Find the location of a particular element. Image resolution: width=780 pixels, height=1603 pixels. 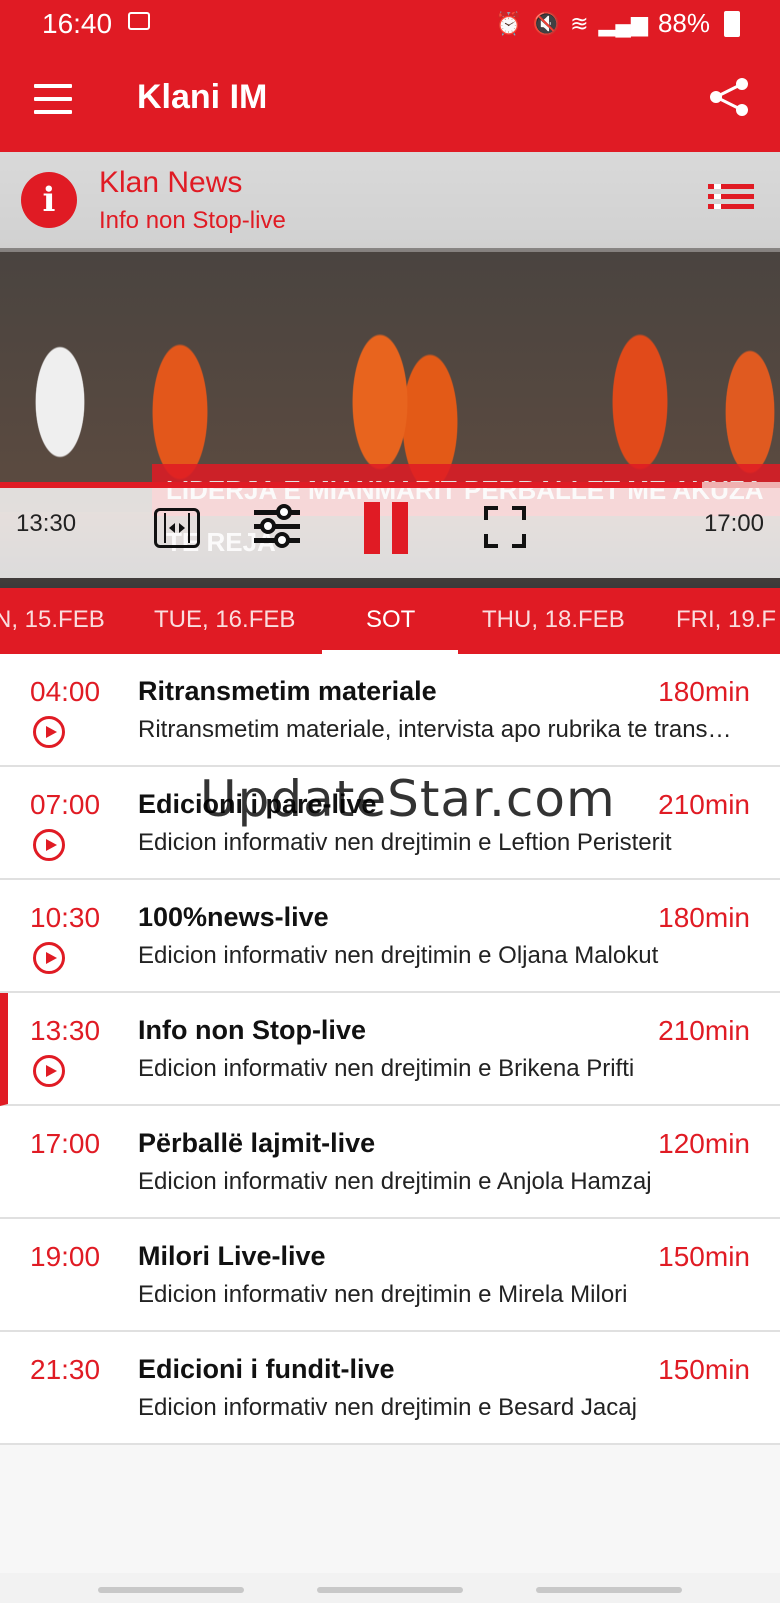

battery-icon is located at coordinates (732, 23).